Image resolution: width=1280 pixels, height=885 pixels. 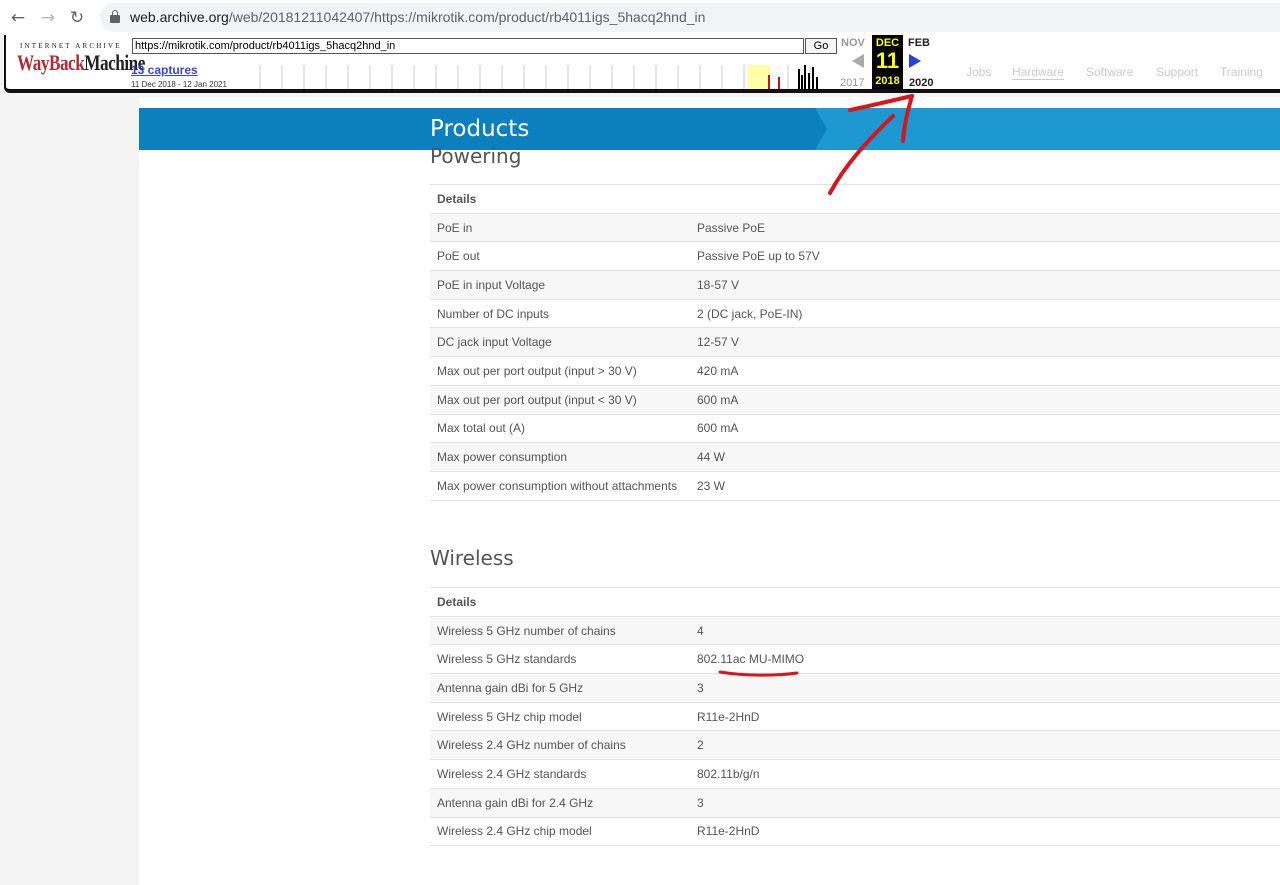 What do you see at coordinates (985, 457) in the screenshot?
I see `spec-value: 44 W` at bounding box center [985, 457].